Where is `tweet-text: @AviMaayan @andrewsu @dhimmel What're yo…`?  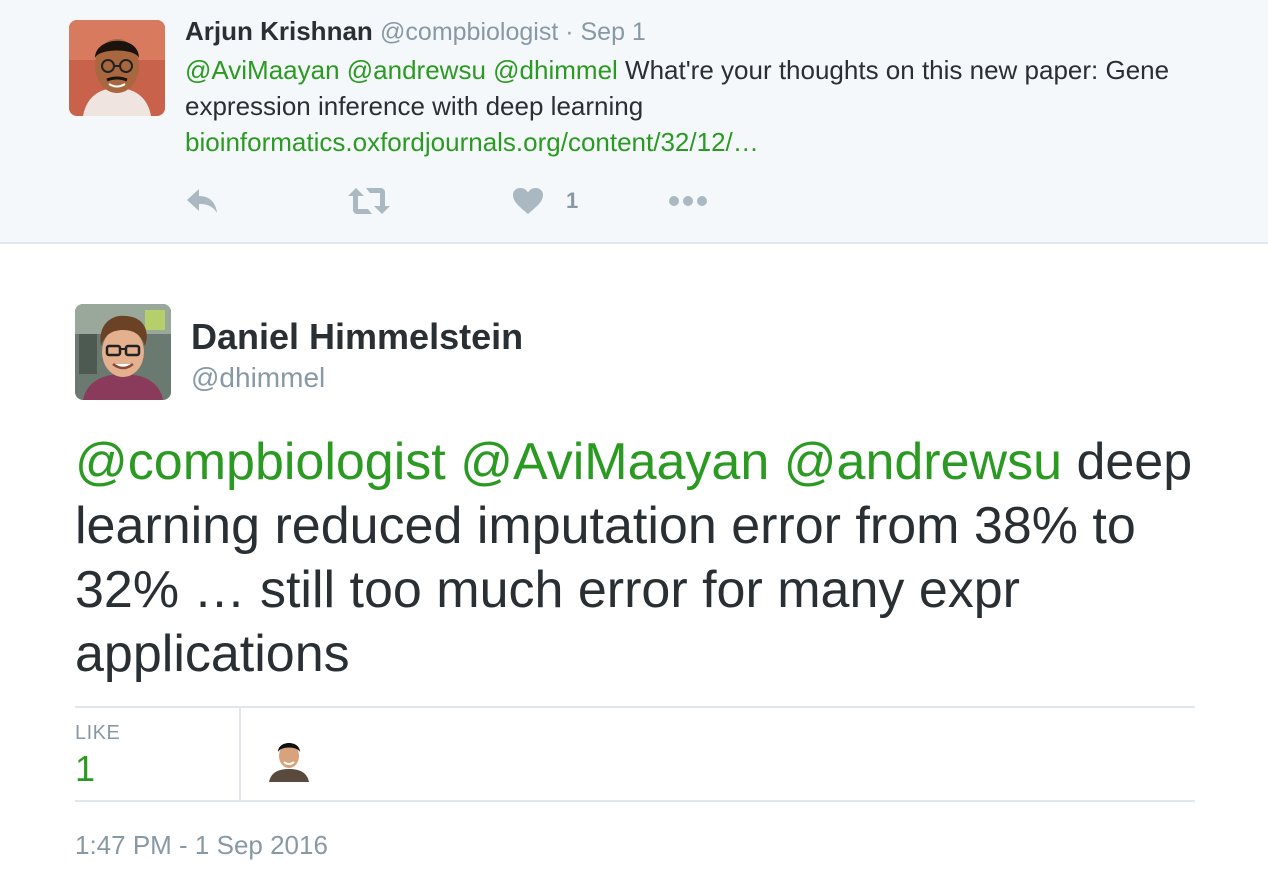
tweet-text: @AviMaayan @andrewsu @dhimmel What're yo… is located at coordinates (705, 106).